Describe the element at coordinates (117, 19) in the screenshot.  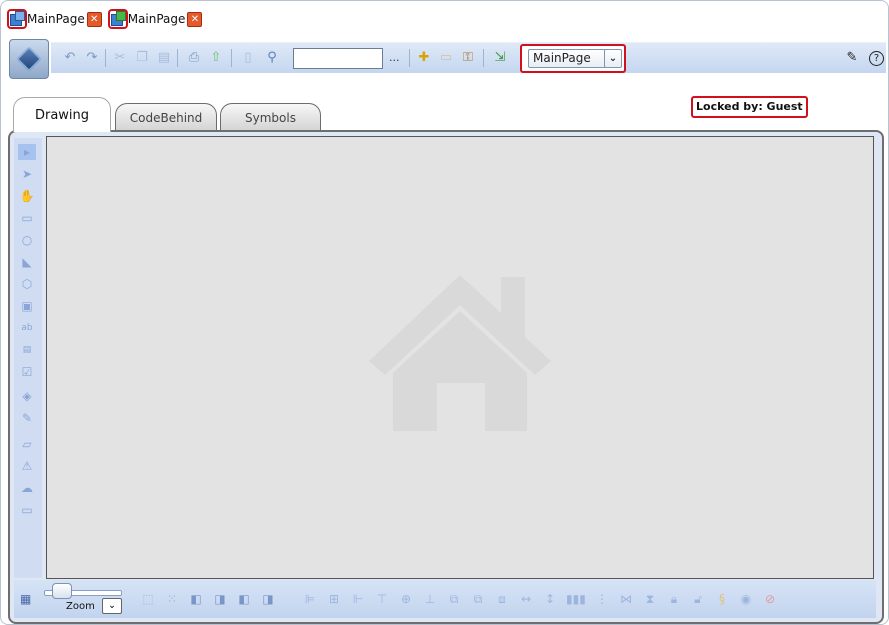
I see `page-run-icon` at that location.